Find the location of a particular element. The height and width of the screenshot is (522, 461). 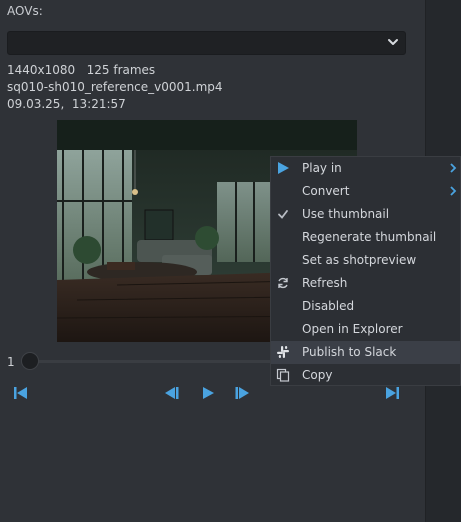

timeline-slider-handle is located at coordinates (30, 361).